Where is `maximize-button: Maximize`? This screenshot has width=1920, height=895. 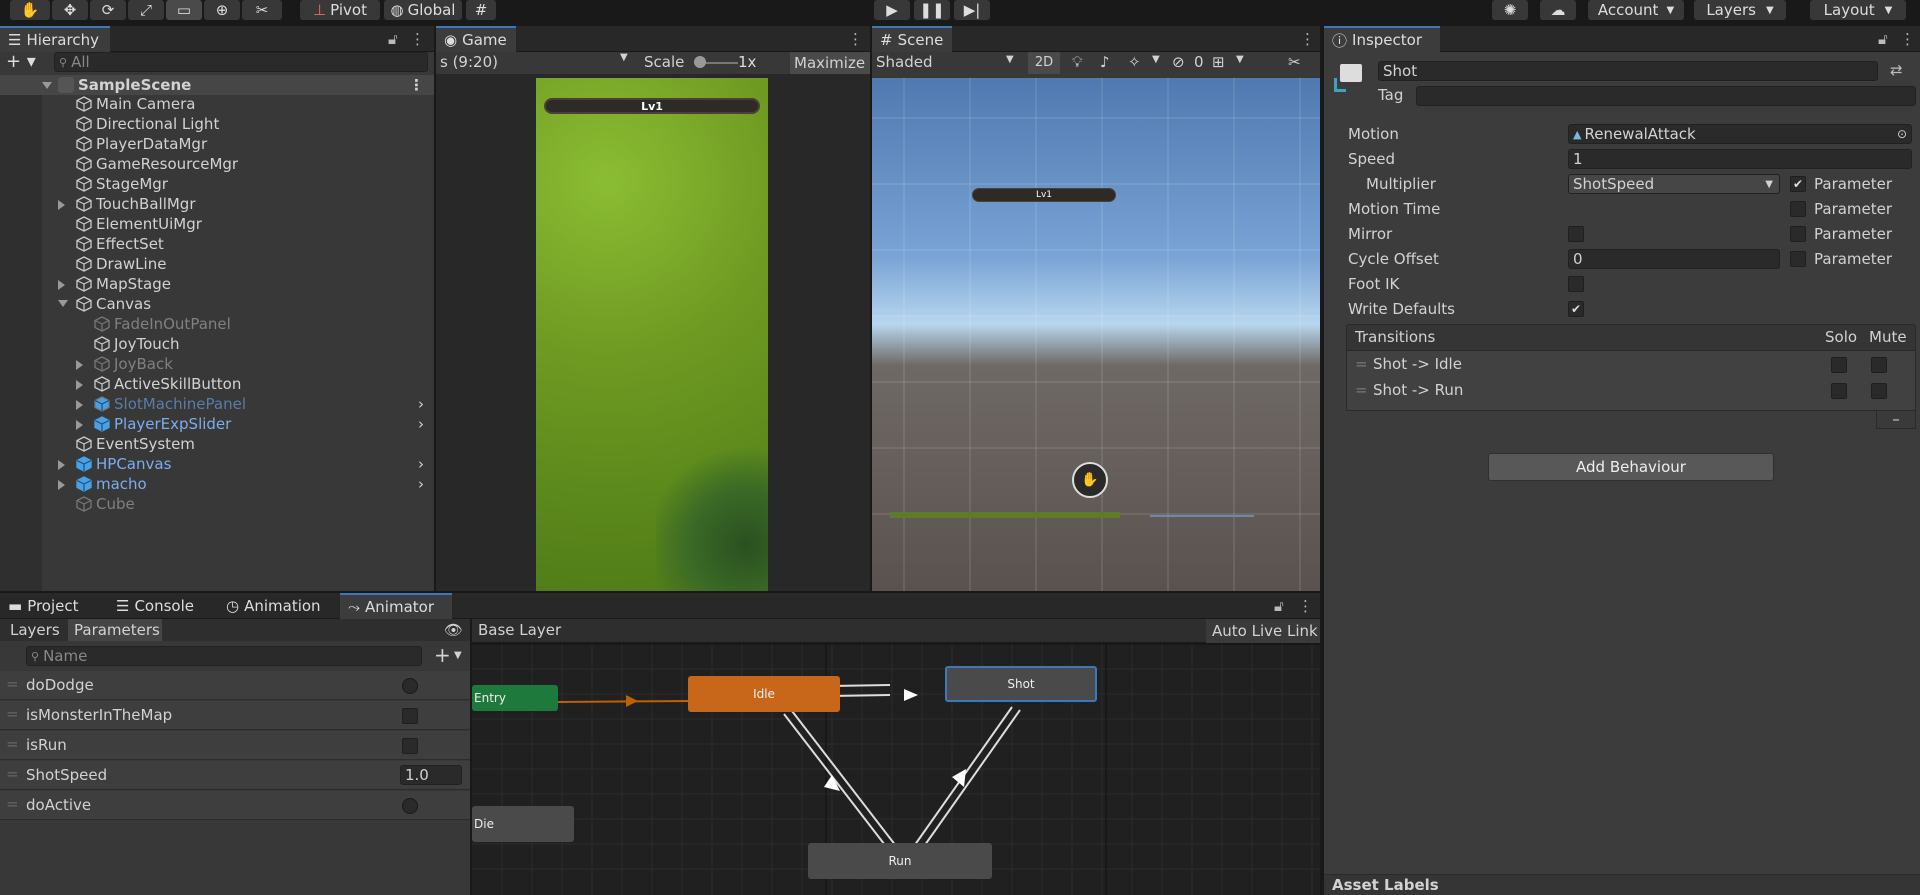 maximize-button: Maximize is located at coordinates (830, 63).